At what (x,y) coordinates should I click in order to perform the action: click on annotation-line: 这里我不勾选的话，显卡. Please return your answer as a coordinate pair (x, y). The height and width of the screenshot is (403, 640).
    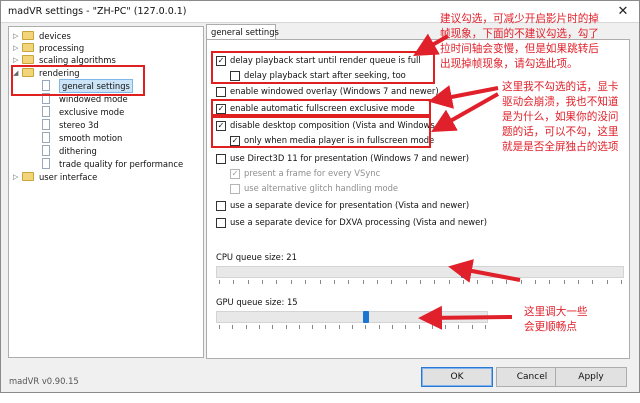
    Looking at the image, I should click on (560, 87).